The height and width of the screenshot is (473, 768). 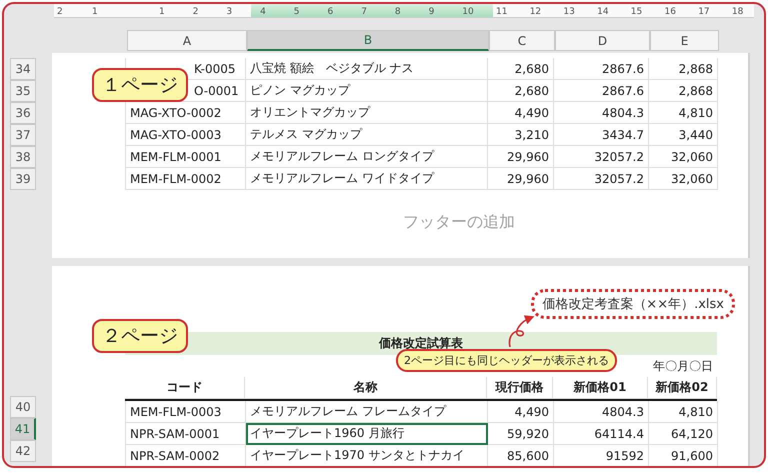 I want to click on ruler-number: 10, so click(x=468, y=12).